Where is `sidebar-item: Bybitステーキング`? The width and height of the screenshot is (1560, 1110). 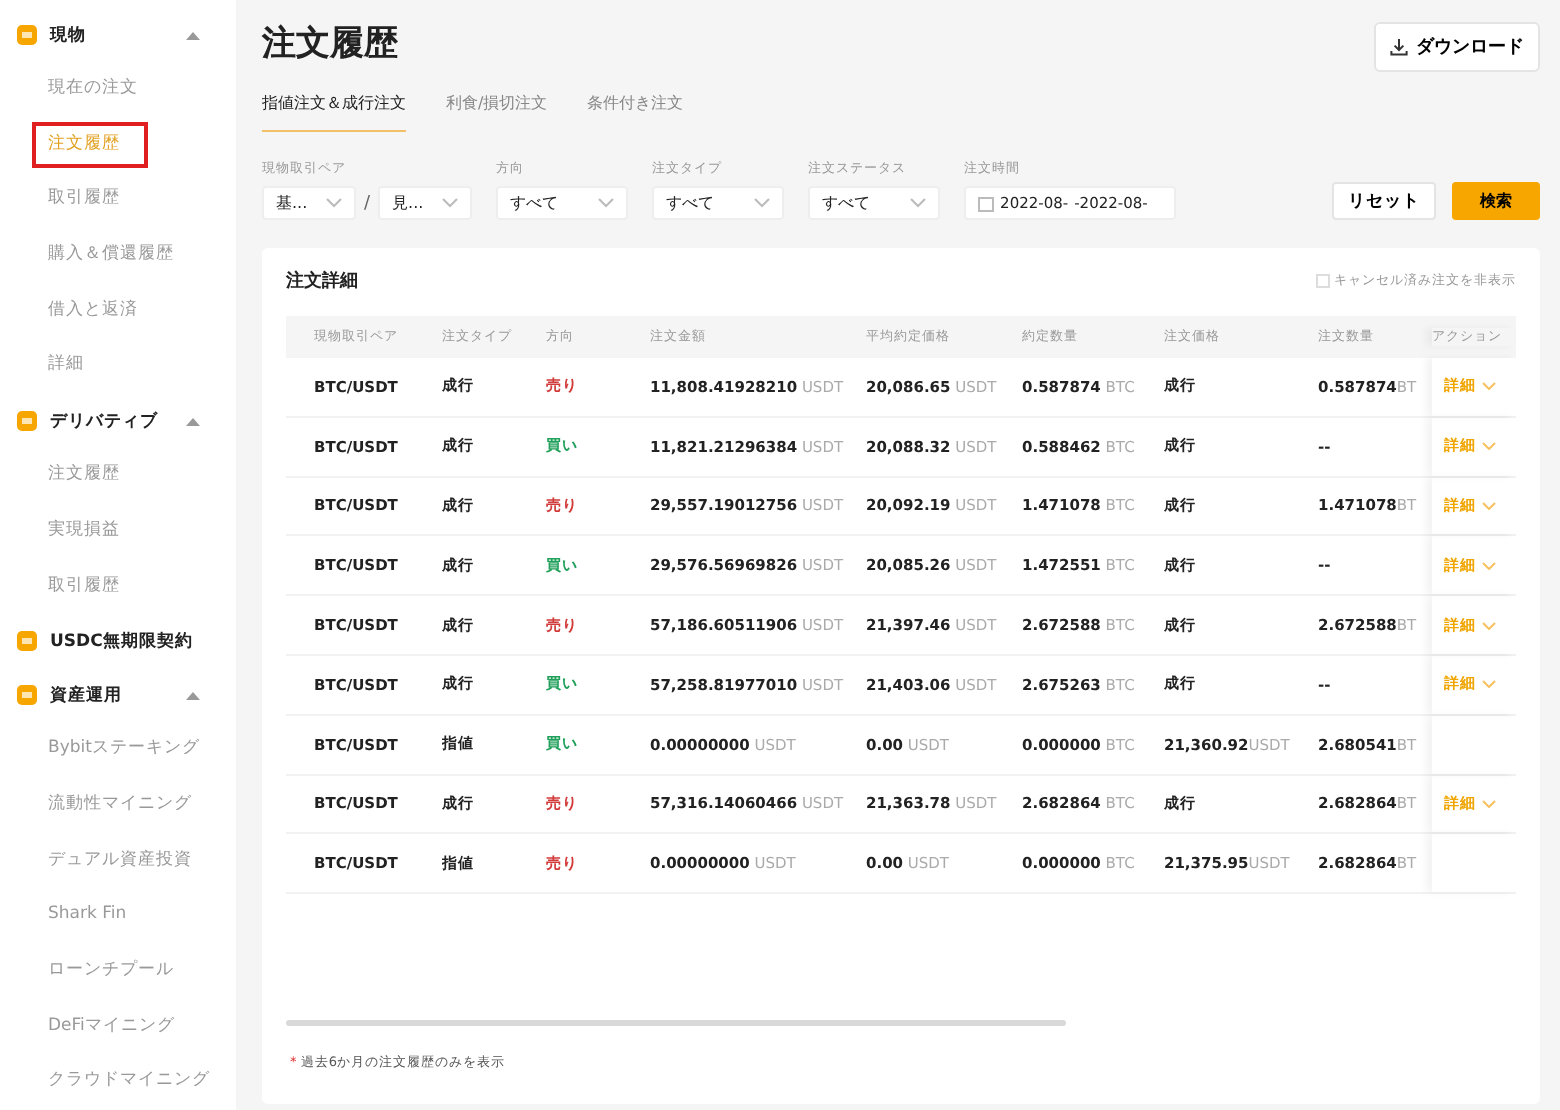
sidebar-item: Bybitステーキング is located at coordinates (118, 750).